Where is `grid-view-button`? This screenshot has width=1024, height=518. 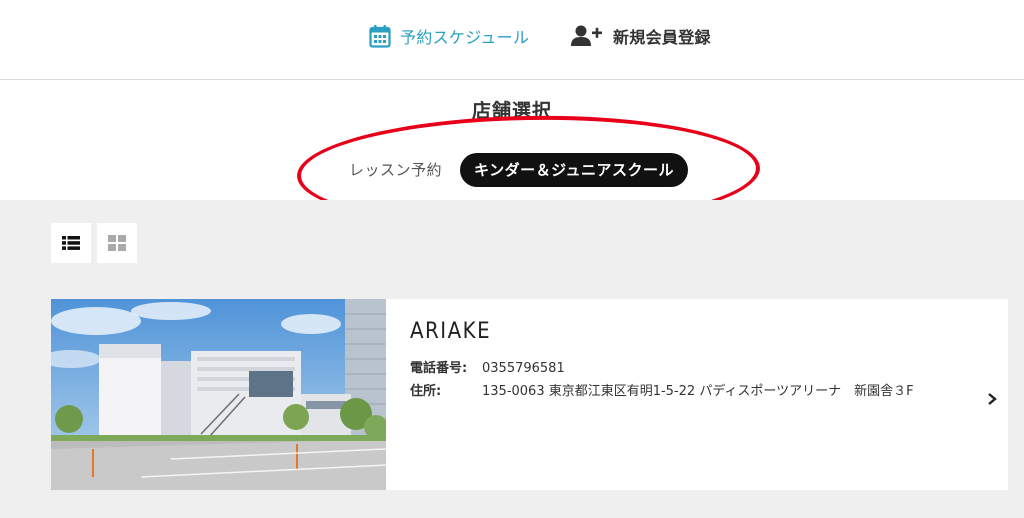 grid-view-button is located at coordinates (117, 243).